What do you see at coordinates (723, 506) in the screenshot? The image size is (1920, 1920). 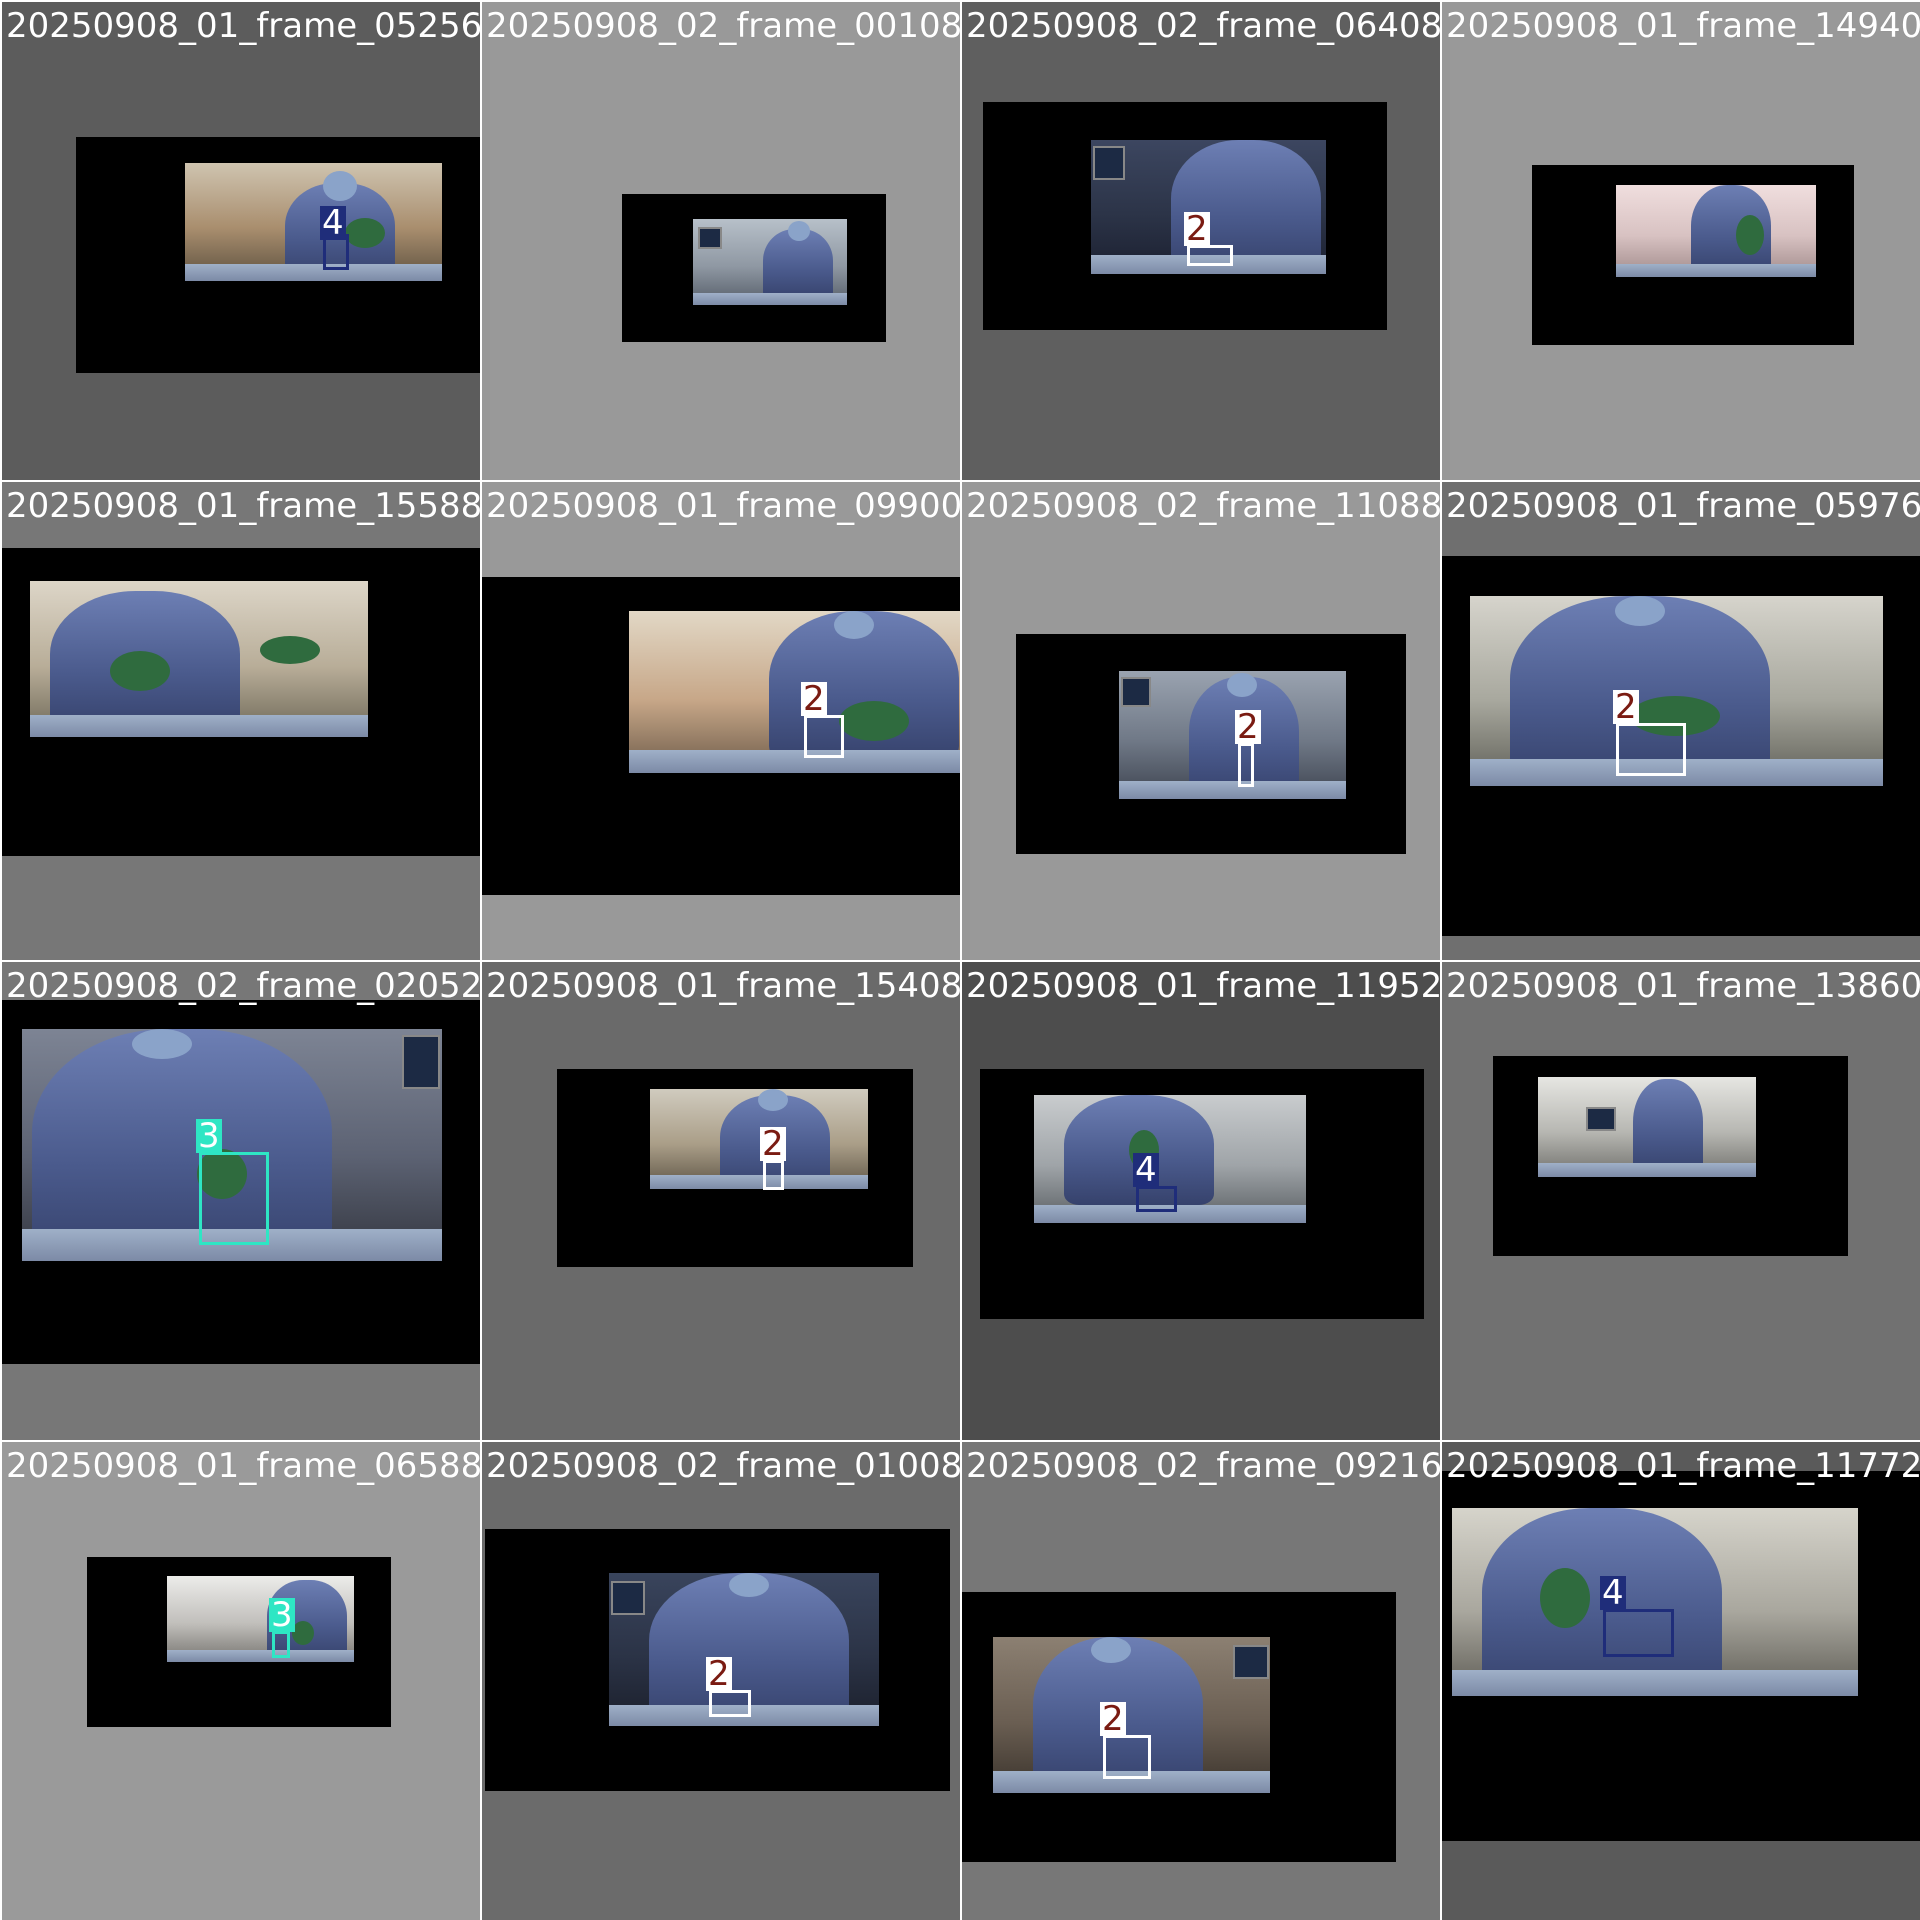 I see `image-filename: 20250908_01_frame_09900.png` at bounding box center [723, 506].